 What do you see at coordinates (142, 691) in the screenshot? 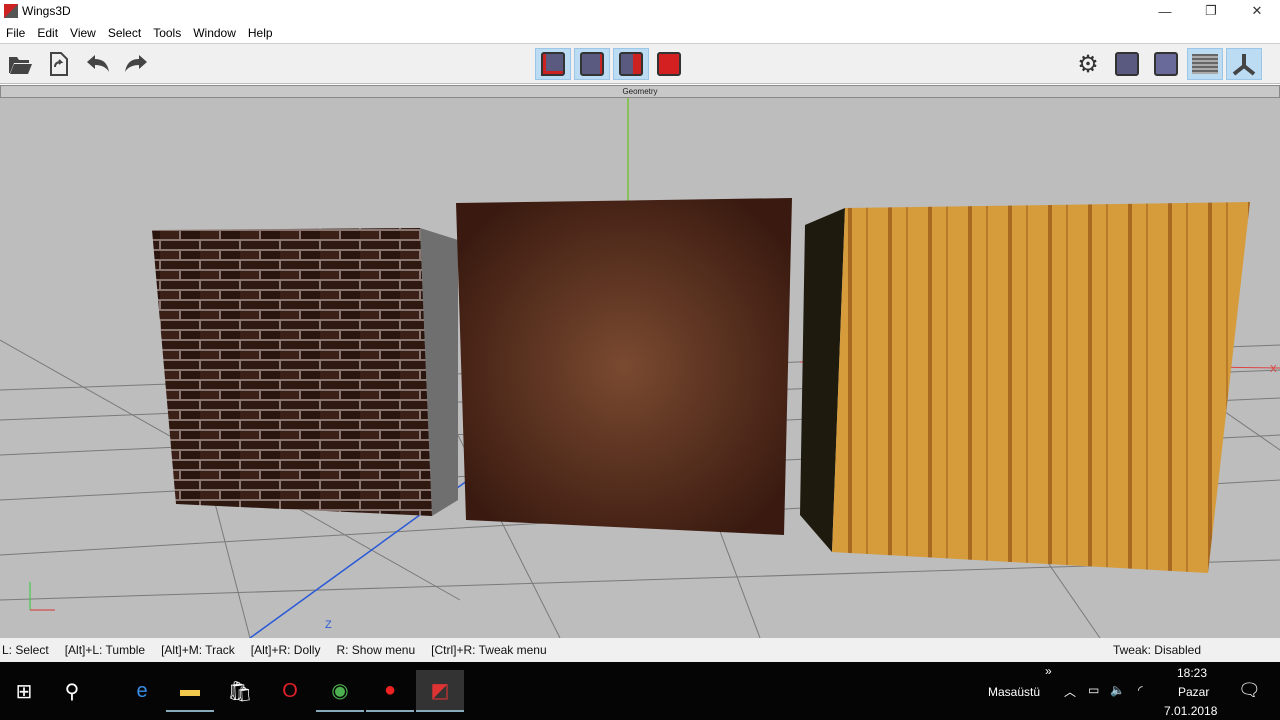
I see `edge-icon: e` at bounding box center [142, 691].